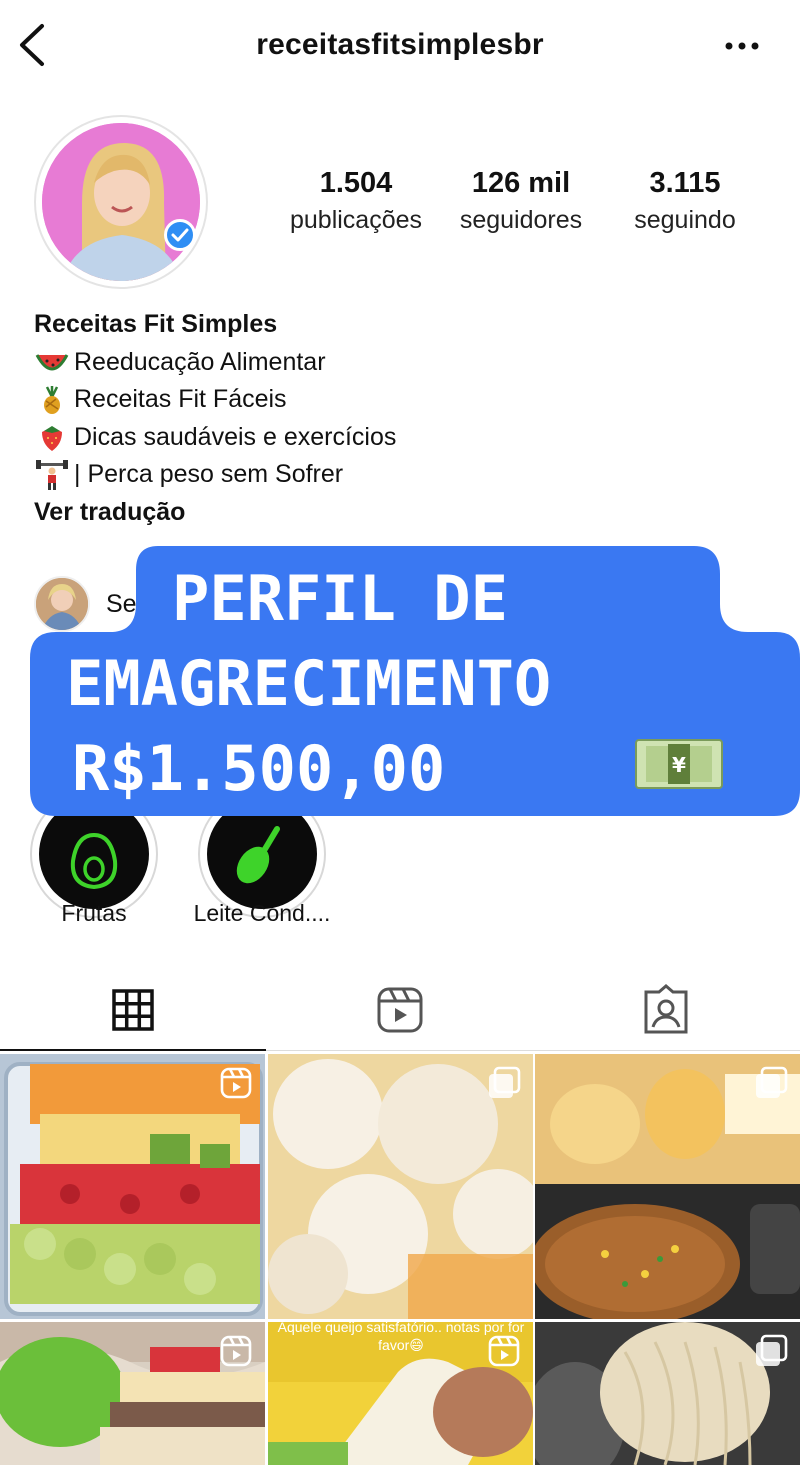 This screenshot has height=1465, width=800. I want to click on weightlifter-icon, so click(52, 474).